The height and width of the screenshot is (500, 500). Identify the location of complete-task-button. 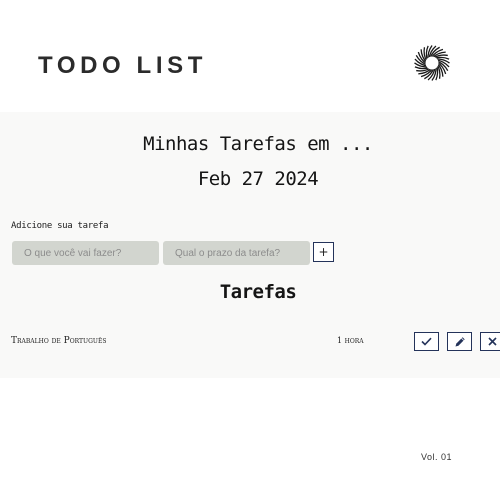
(426, 341).